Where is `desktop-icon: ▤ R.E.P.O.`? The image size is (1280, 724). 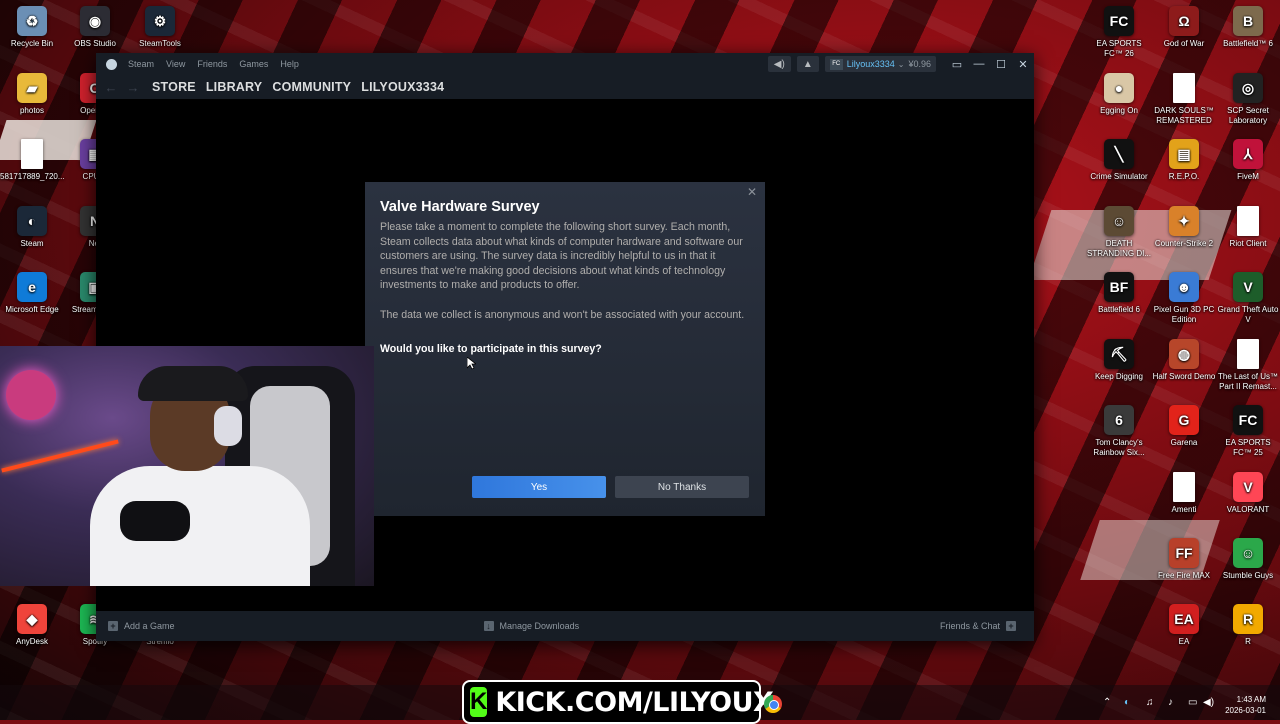 desktop-icon: ▤ R.E.P.O. is located at coordinates (1184, 160).